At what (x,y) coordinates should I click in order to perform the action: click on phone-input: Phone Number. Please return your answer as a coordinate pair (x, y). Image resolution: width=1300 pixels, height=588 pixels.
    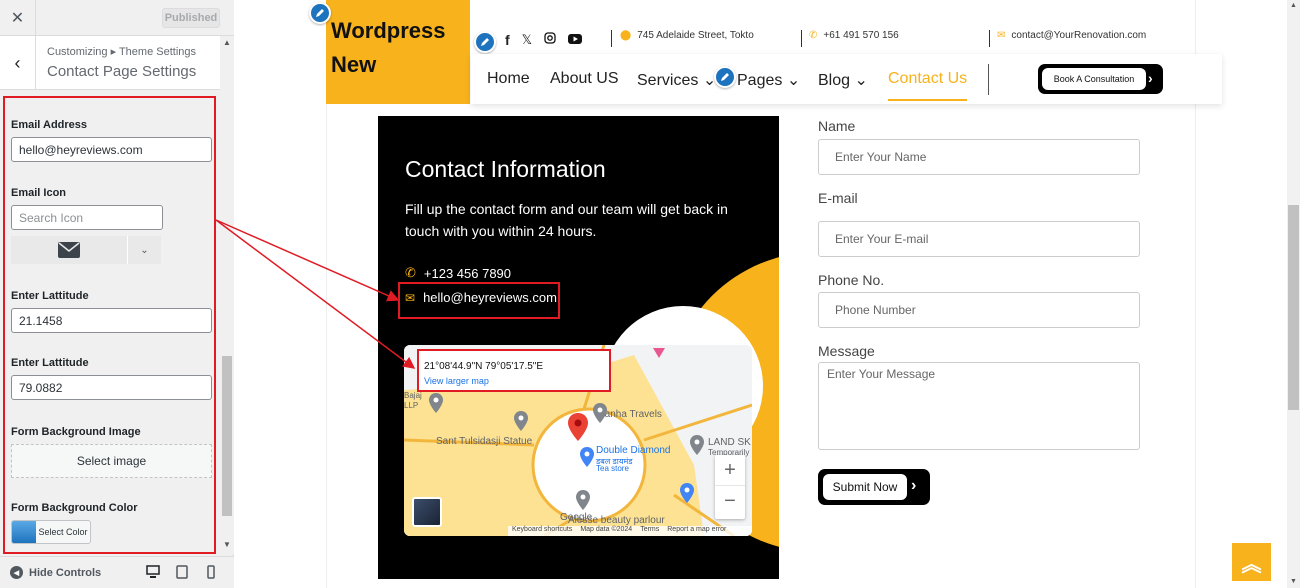
    Looking at the image, I should click on (979, 310).